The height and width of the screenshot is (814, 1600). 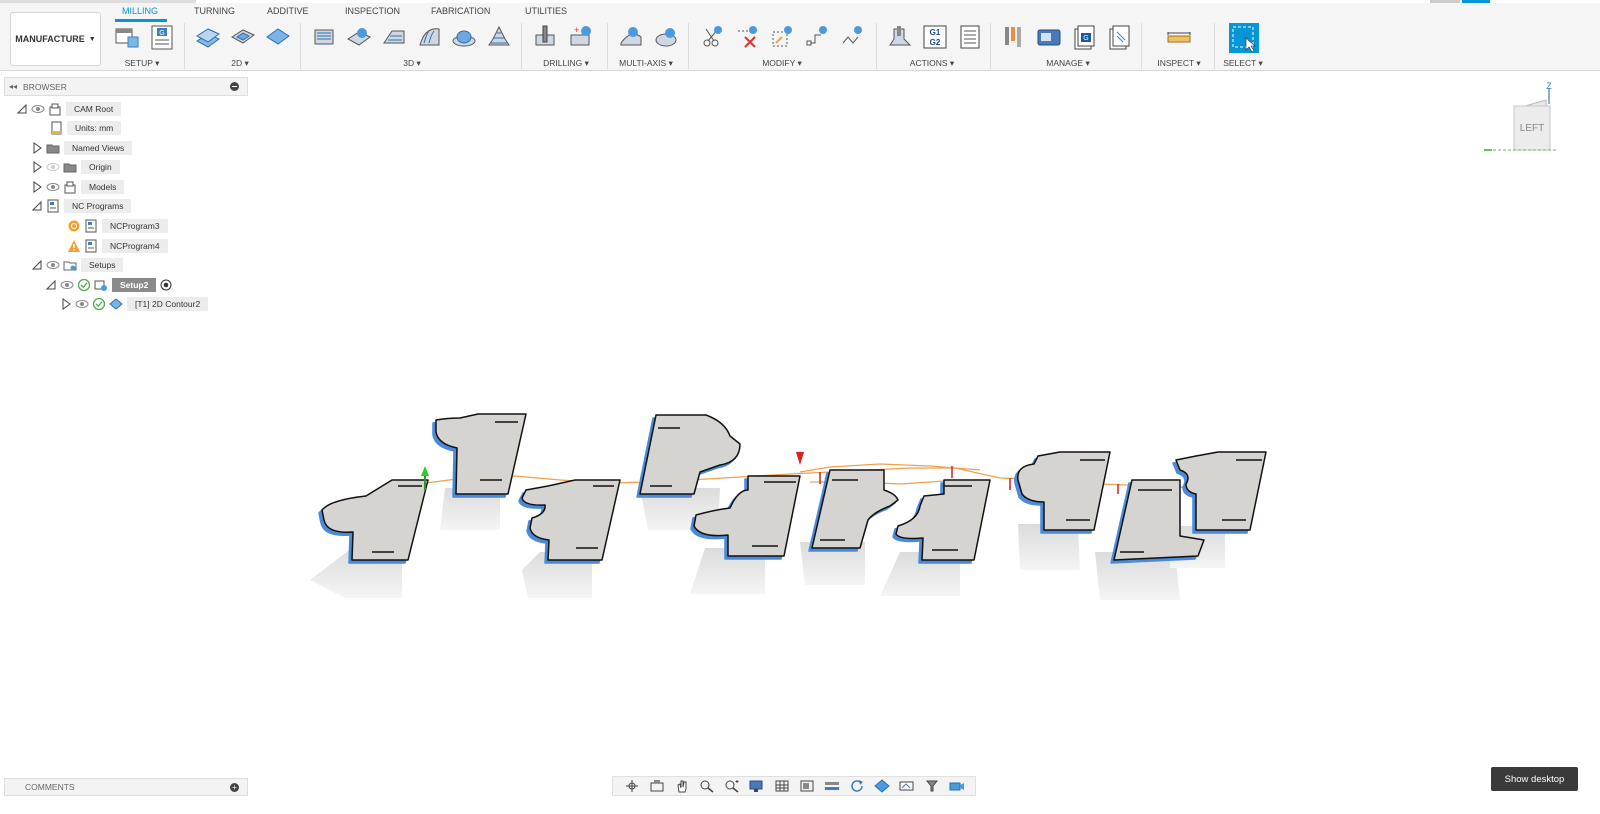 I want to click on tree-node-2d-contour: [T1] 2D Contour2, so click(x=134, y=304).